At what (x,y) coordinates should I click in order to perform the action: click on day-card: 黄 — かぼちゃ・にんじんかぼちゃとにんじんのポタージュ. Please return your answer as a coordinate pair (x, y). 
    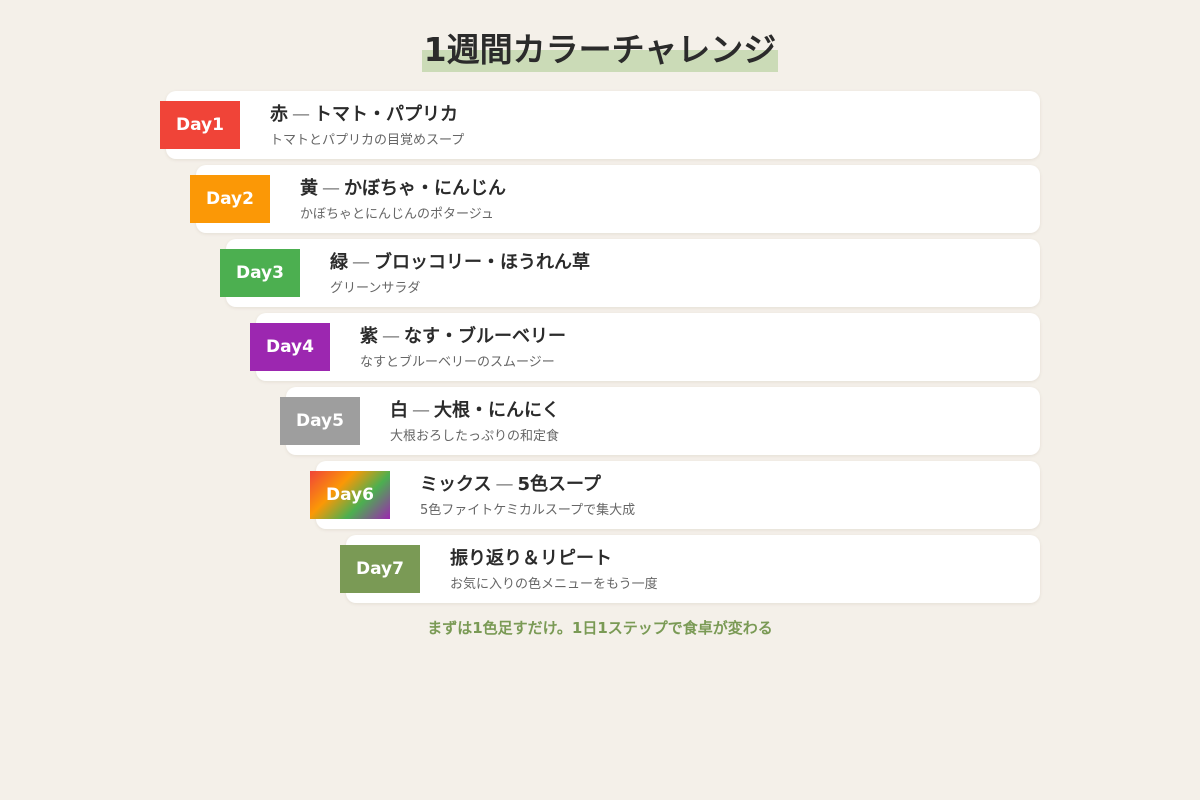
    Looking at the image, I should click on (618, 199).